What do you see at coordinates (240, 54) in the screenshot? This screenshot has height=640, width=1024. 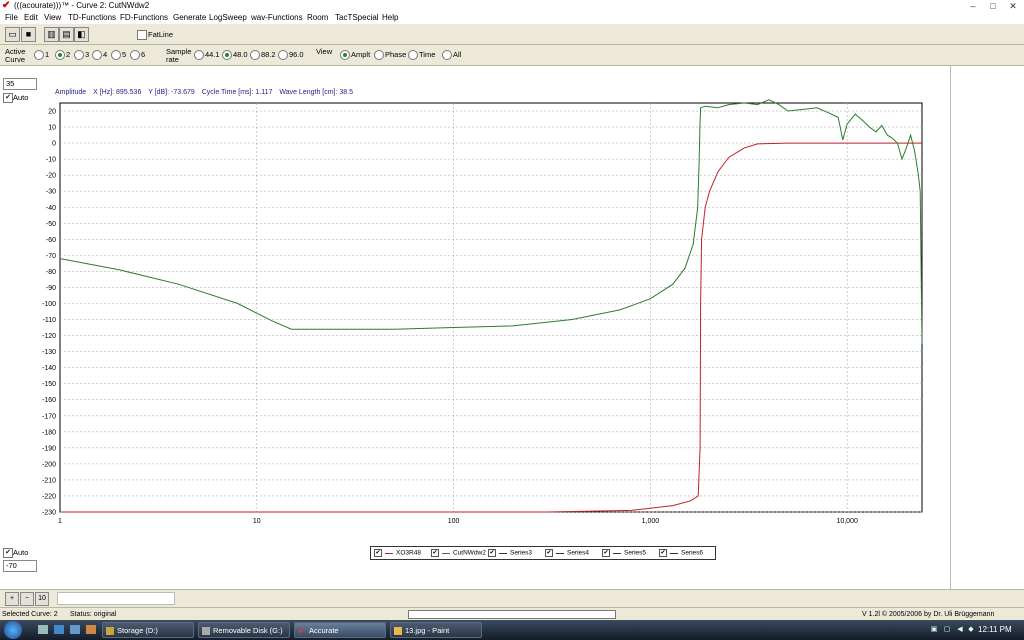 I see `rate-radio-48-label: 48.0` at bounding box center [240, 54].